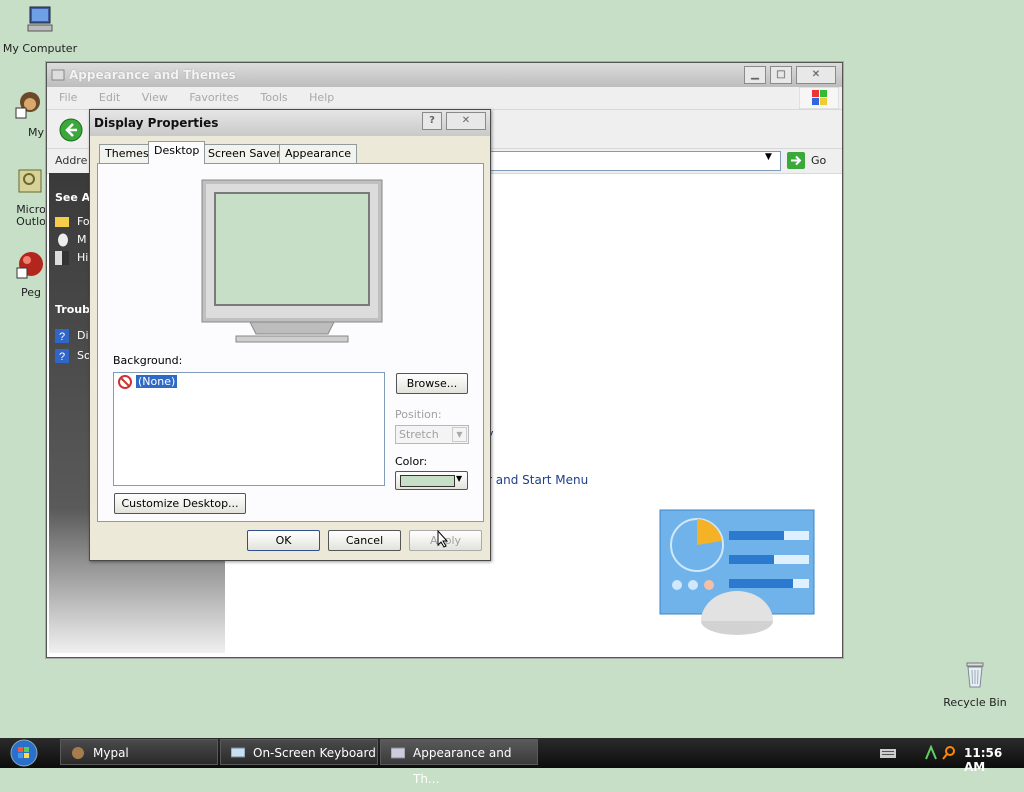 The image size is (1024, 792). What do you see at coordinates (249, 429) in the screenshot?
I see `background-list: (None)` at bounding box center [249, 429].